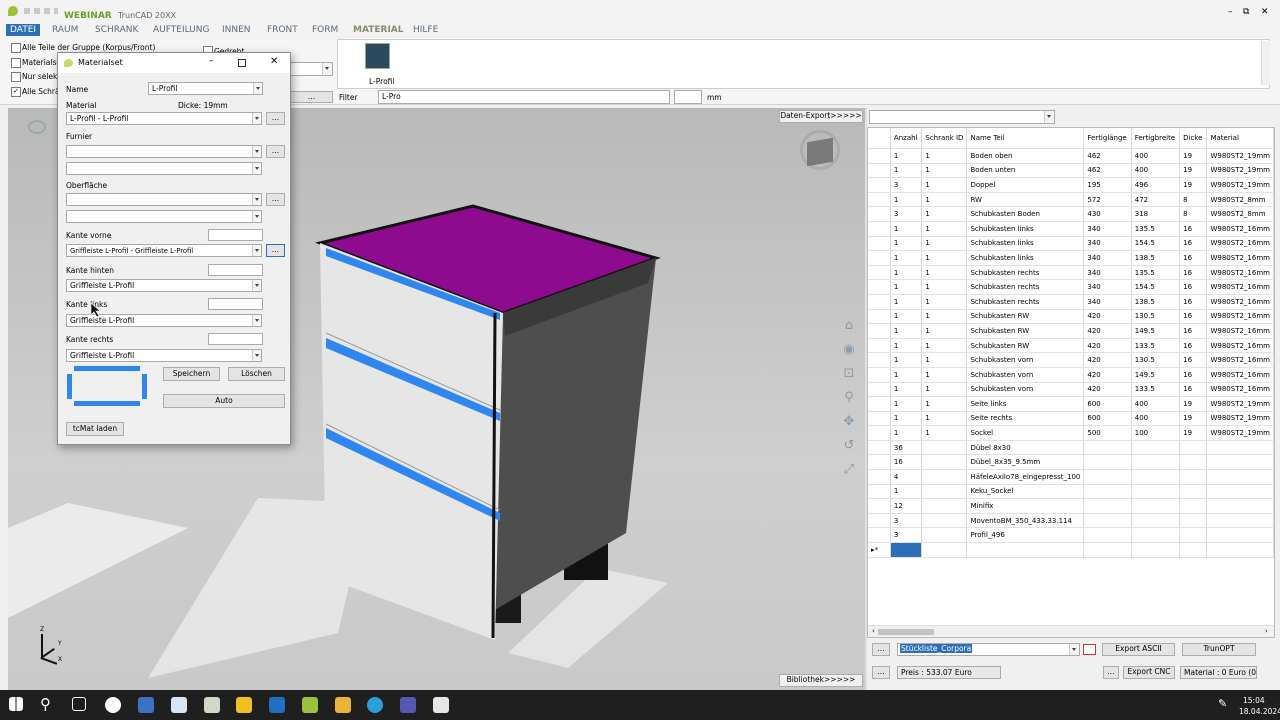  Describe the element at coordinates (311, 69) in the screenshot. I see `ribbon-combo` at that location.